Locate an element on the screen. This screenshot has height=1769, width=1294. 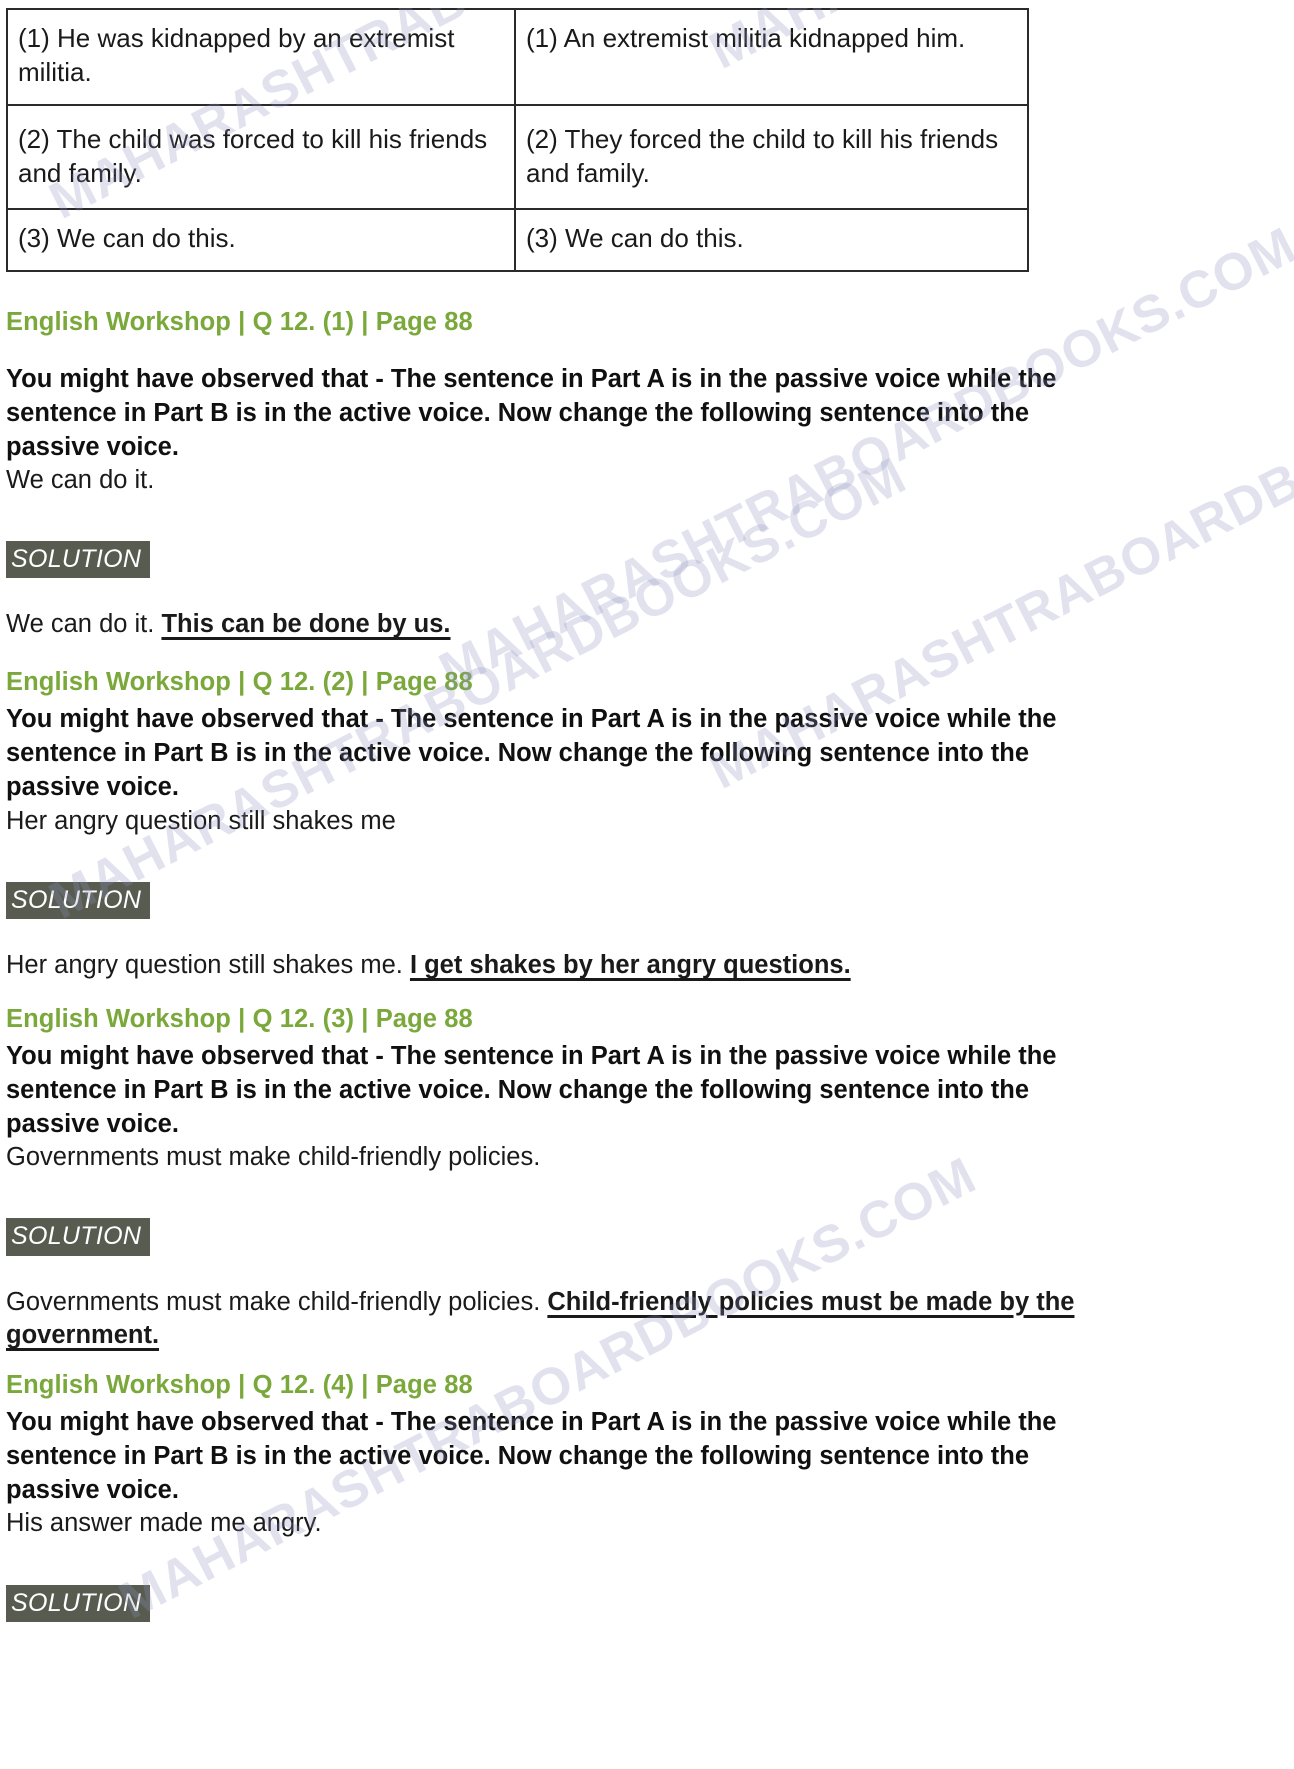
qa-heading: English Workshop | Q 12. (1) | Page 88 is located at coordinates (239, 321).